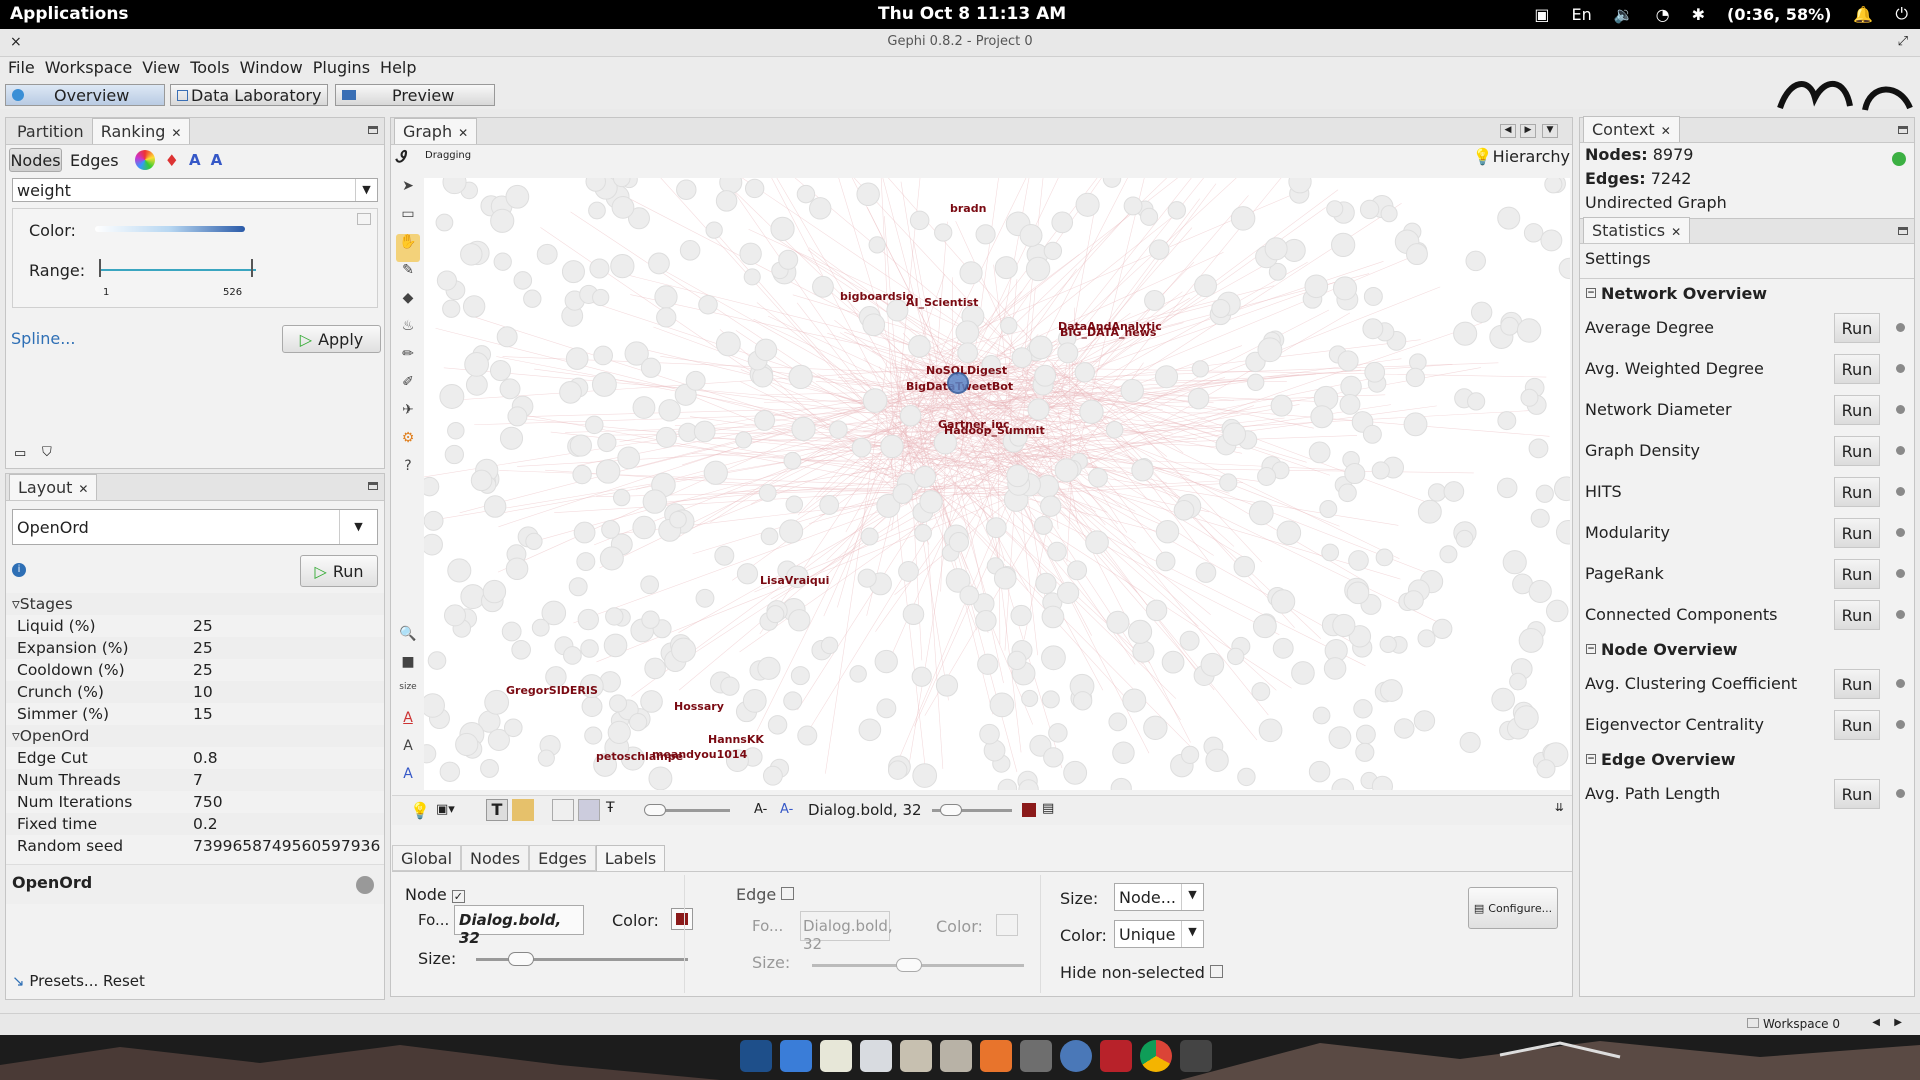 This screenshot has height=1080, width=1920. What do you see at coordinates (1747, 759) in the screenshot?
I see `section-edge-overview: − Edge Overview` at bounding box center [1747, 759].